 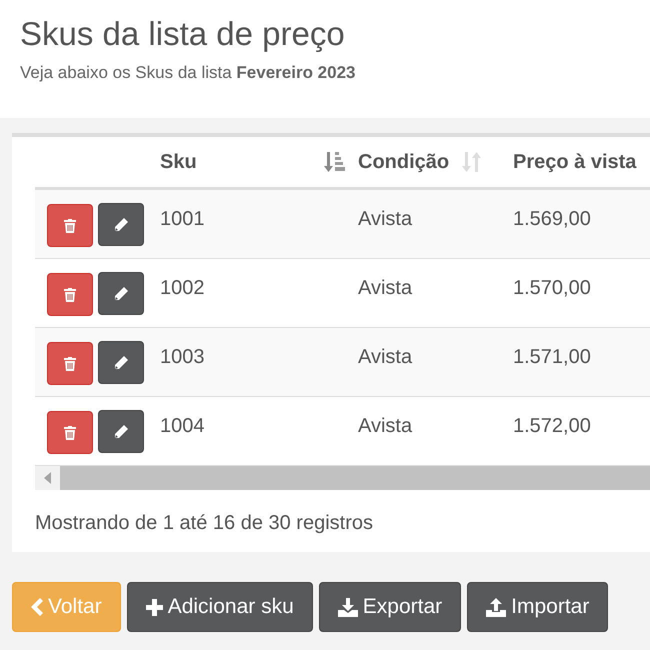 I want to click on sort-icon, so click(x=335, y=162).